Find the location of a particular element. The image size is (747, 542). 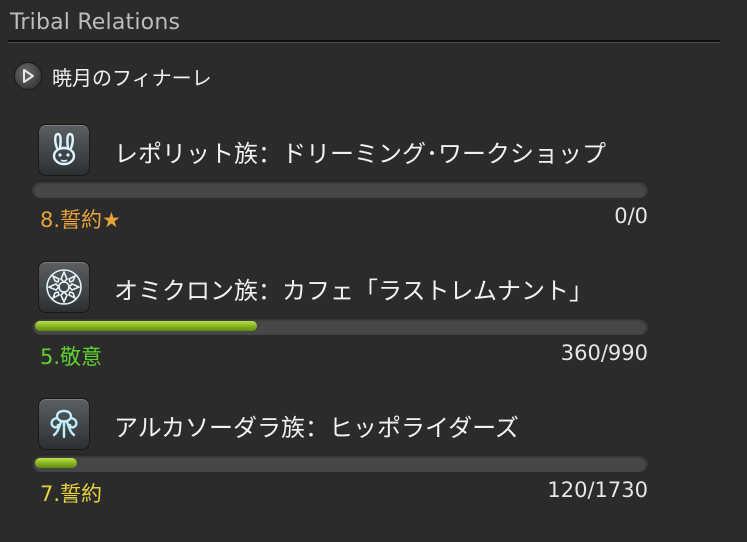

tribe-name: アルカソーダラ族：ヒッポライダーズ is located at coordinates (316, 428).